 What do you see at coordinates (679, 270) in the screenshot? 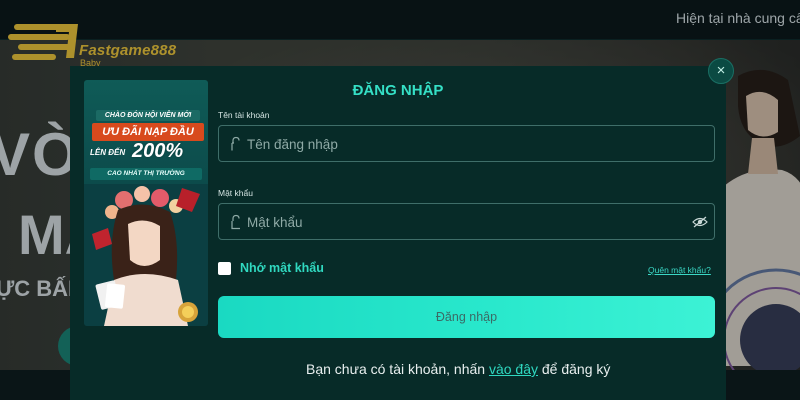
I see `forgot-password-link: Quên mật khẩu?` at bounding box center [679, 270].